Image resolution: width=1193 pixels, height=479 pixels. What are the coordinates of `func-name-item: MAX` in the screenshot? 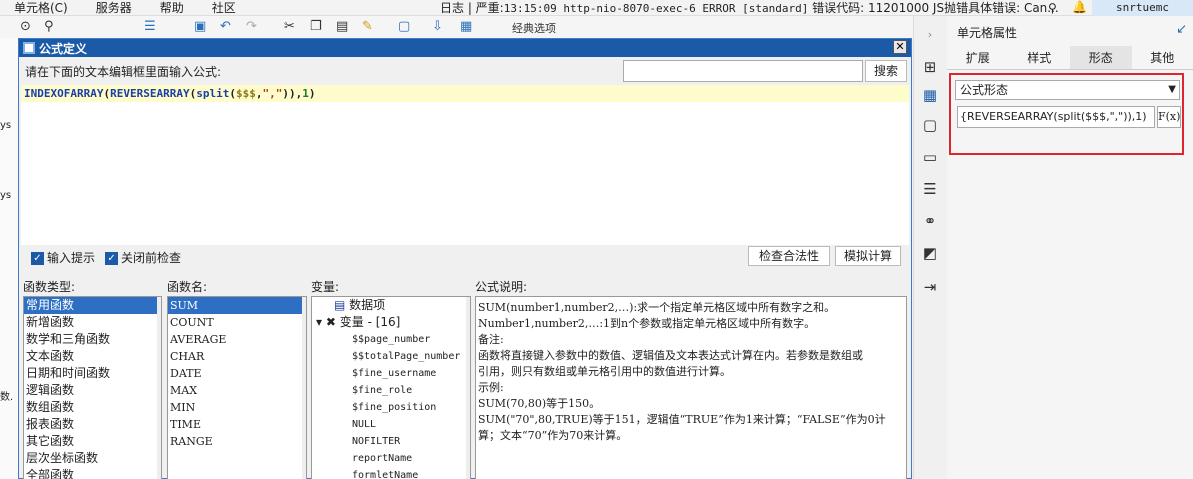 It's located at (237, 390).